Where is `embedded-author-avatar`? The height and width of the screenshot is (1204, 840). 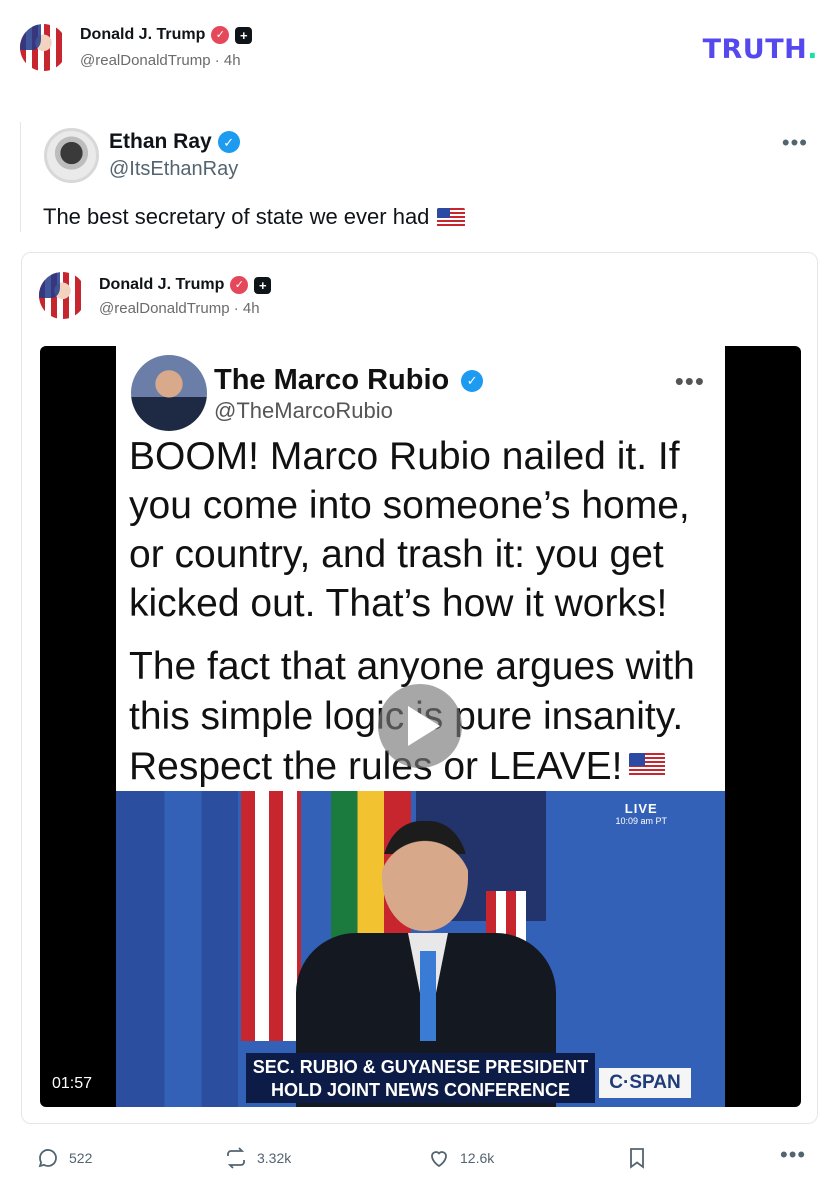 embedded-author-avatar is located at coordinates (62, 295).